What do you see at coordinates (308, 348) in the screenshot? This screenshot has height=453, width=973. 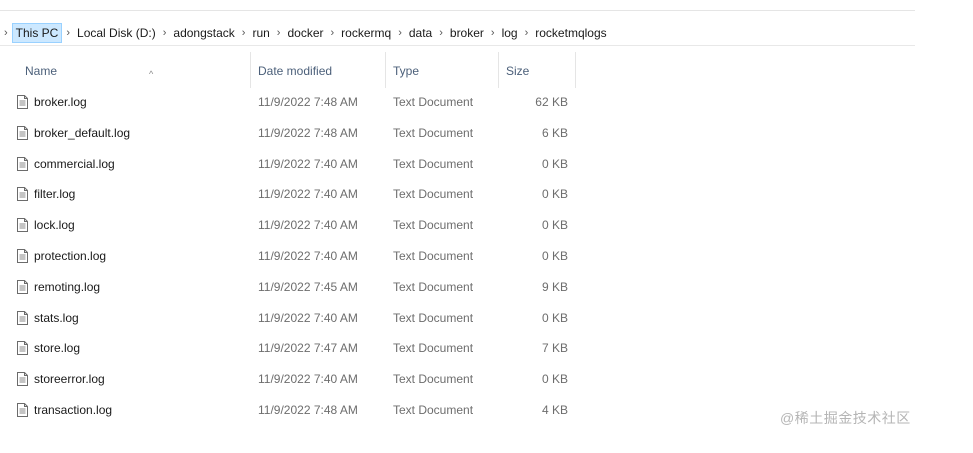 I see `file-date-modified: 11/9/2022 7:47 AM` at bounding box center [308, 348].